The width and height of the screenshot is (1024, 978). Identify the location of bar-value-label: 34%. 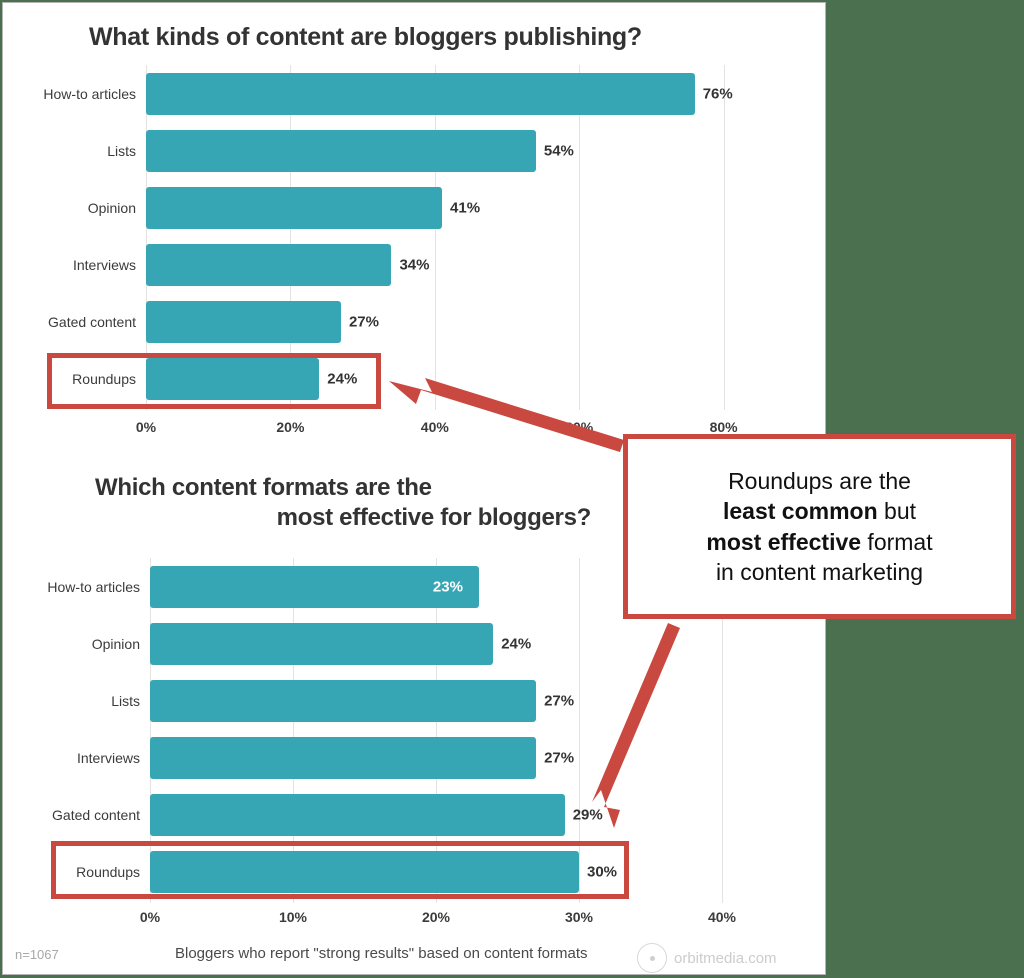
(414, 264).